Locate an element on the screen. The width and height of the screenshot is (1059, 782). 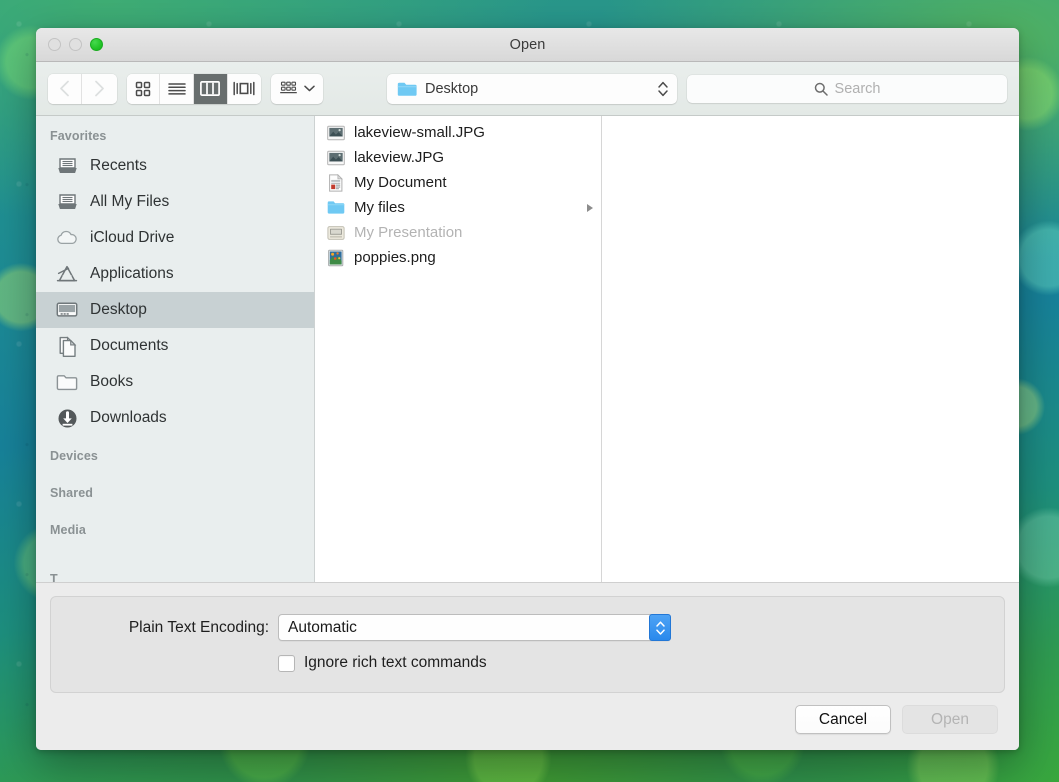
back-button is located at coordinates (65, 88).